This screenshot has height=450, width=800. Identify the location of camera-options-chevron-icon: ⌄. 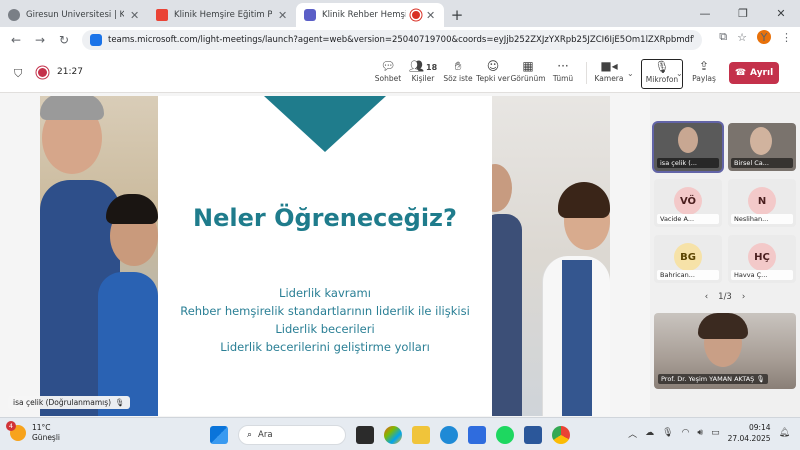
(630, 73).